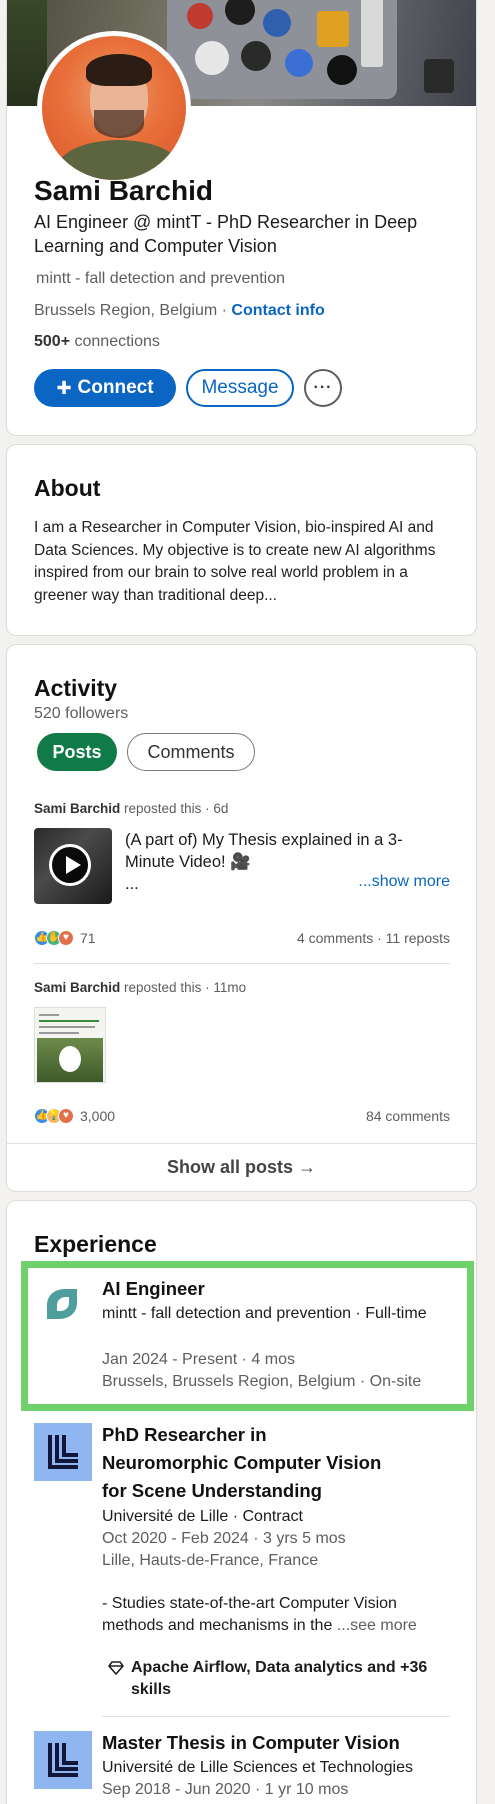  I want to click on experience-divider, so click(276, 1716).